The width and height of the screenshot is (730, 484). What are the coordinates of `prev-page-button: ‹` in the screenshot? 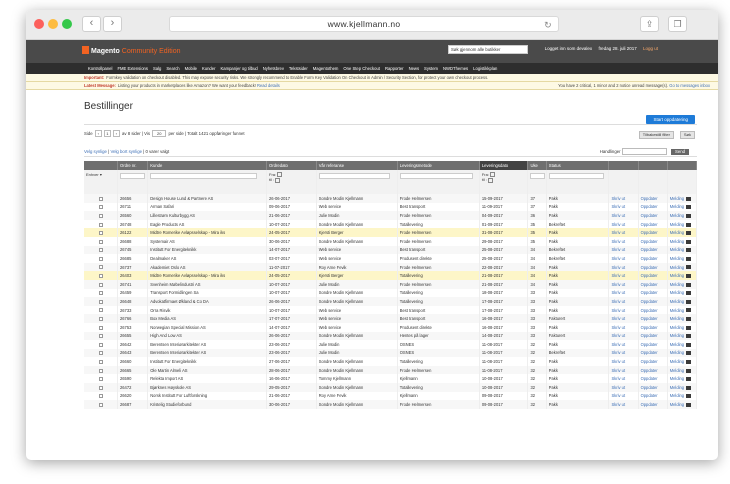 It's located at (98, 134).